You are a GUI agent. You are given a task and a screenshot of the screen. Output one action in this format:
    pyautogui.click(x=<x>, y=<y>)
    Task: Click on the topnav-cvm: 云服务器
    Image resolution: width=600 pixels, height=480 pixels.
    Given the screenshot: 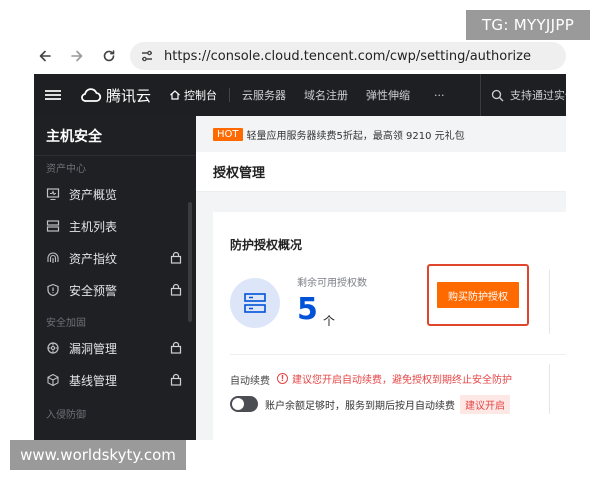 What is the action you would take?
    pyautogui.click(x=264, y=95)
    